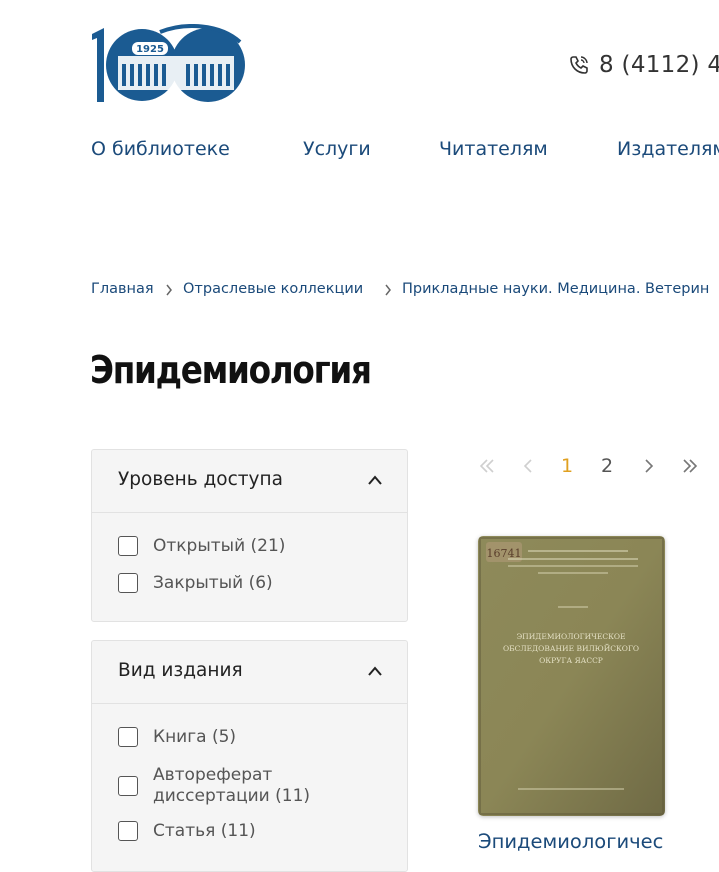  I want to click on card-title: Эпидемиологичес, so click(572, 841).